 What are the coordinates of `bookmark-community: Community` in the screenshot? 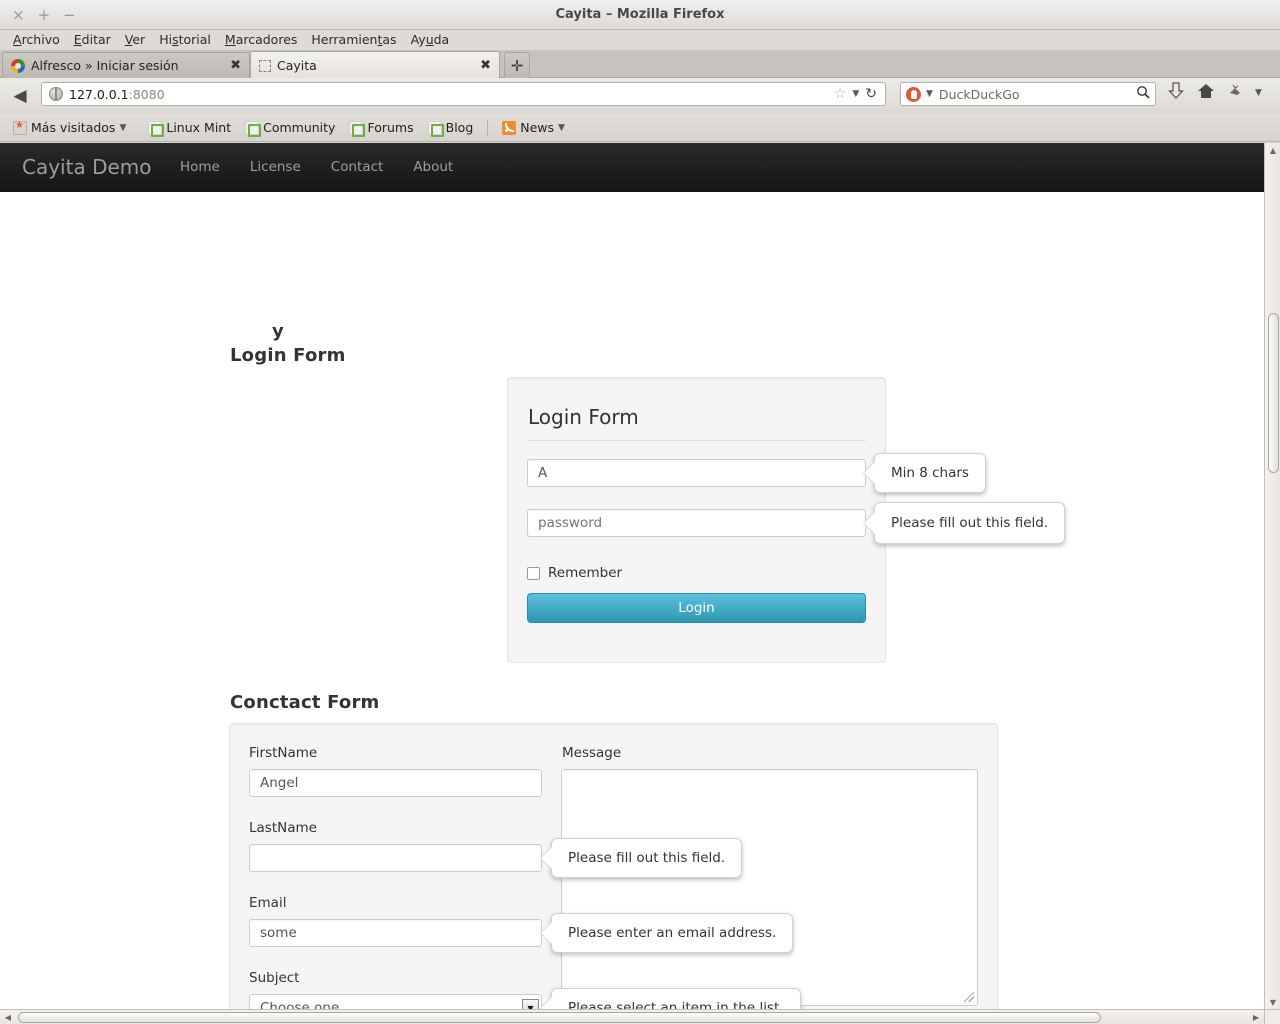 It's located at (290, 128).